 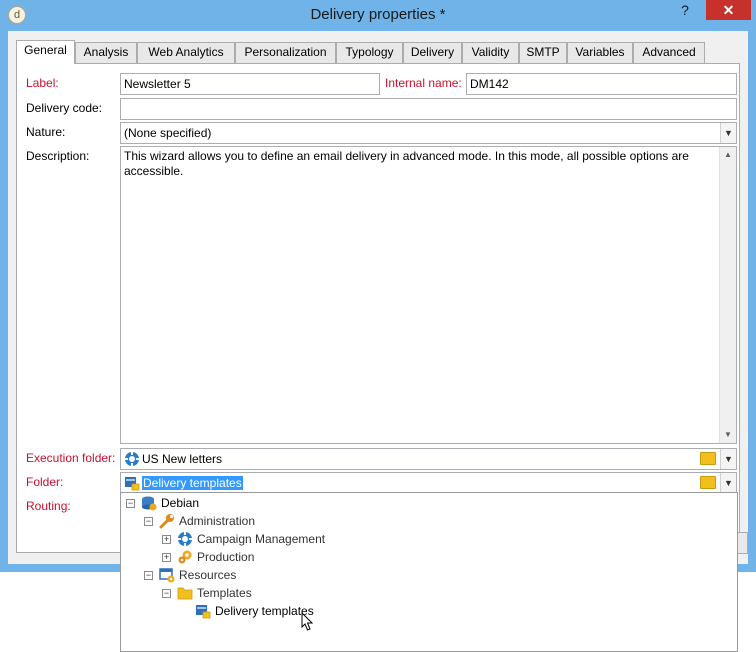 I want to click on nature-label: Nature:, so click(x=46, y=132).